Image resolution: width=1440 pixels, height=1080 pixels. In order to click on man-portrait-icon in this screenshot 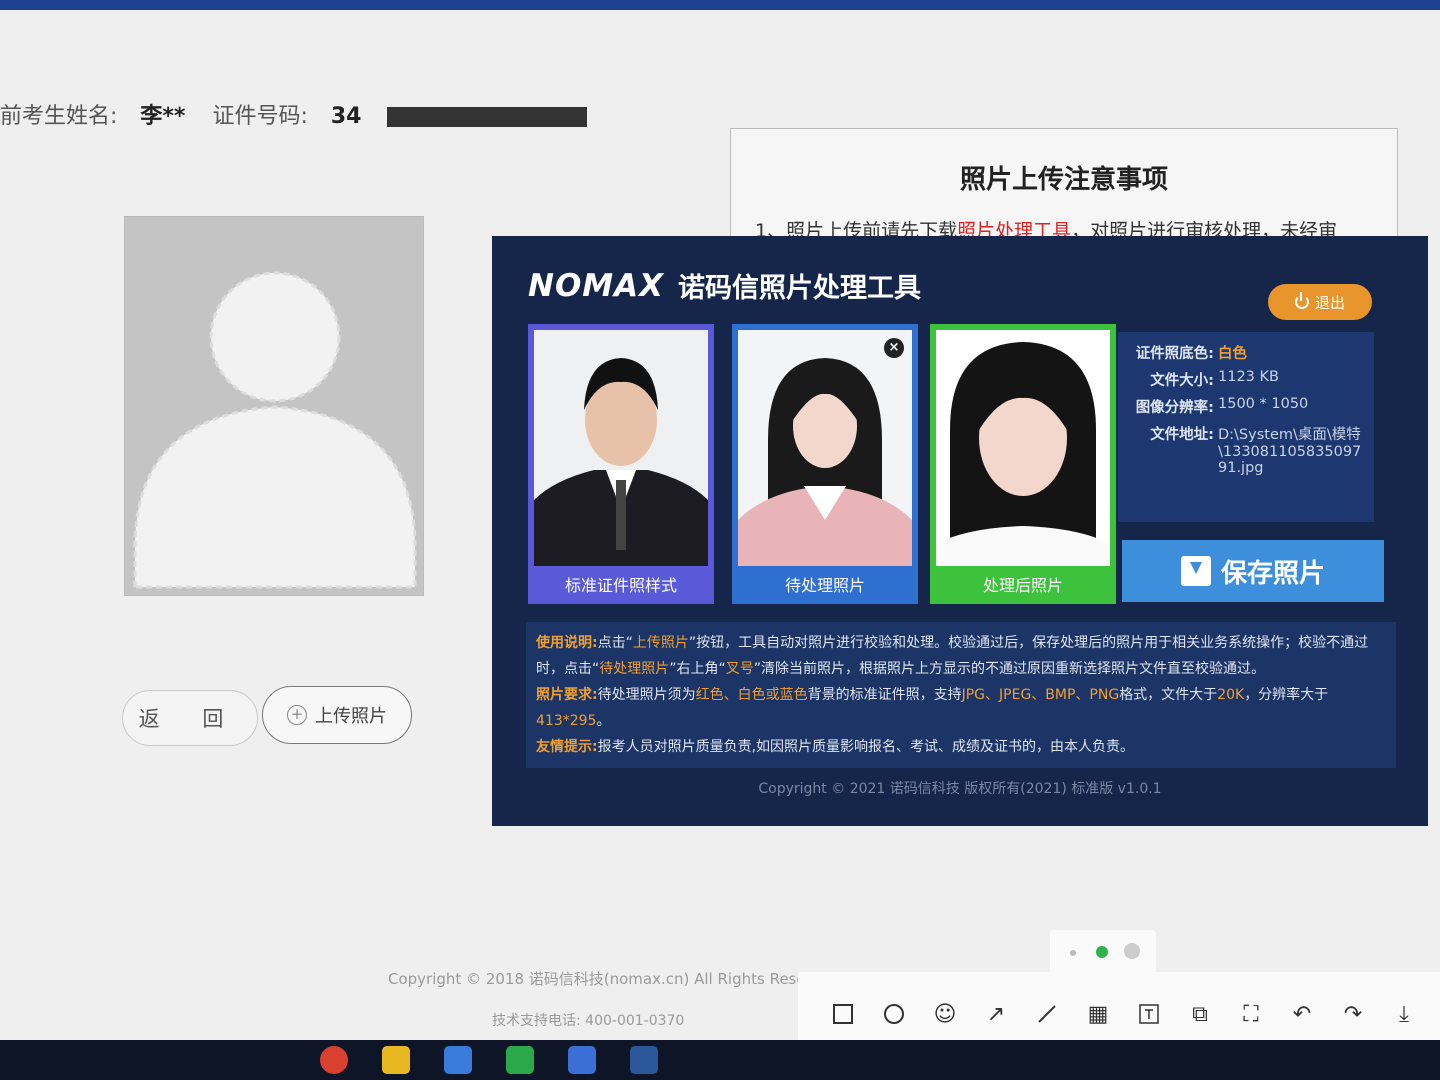, I will do `click(621, 448)`.